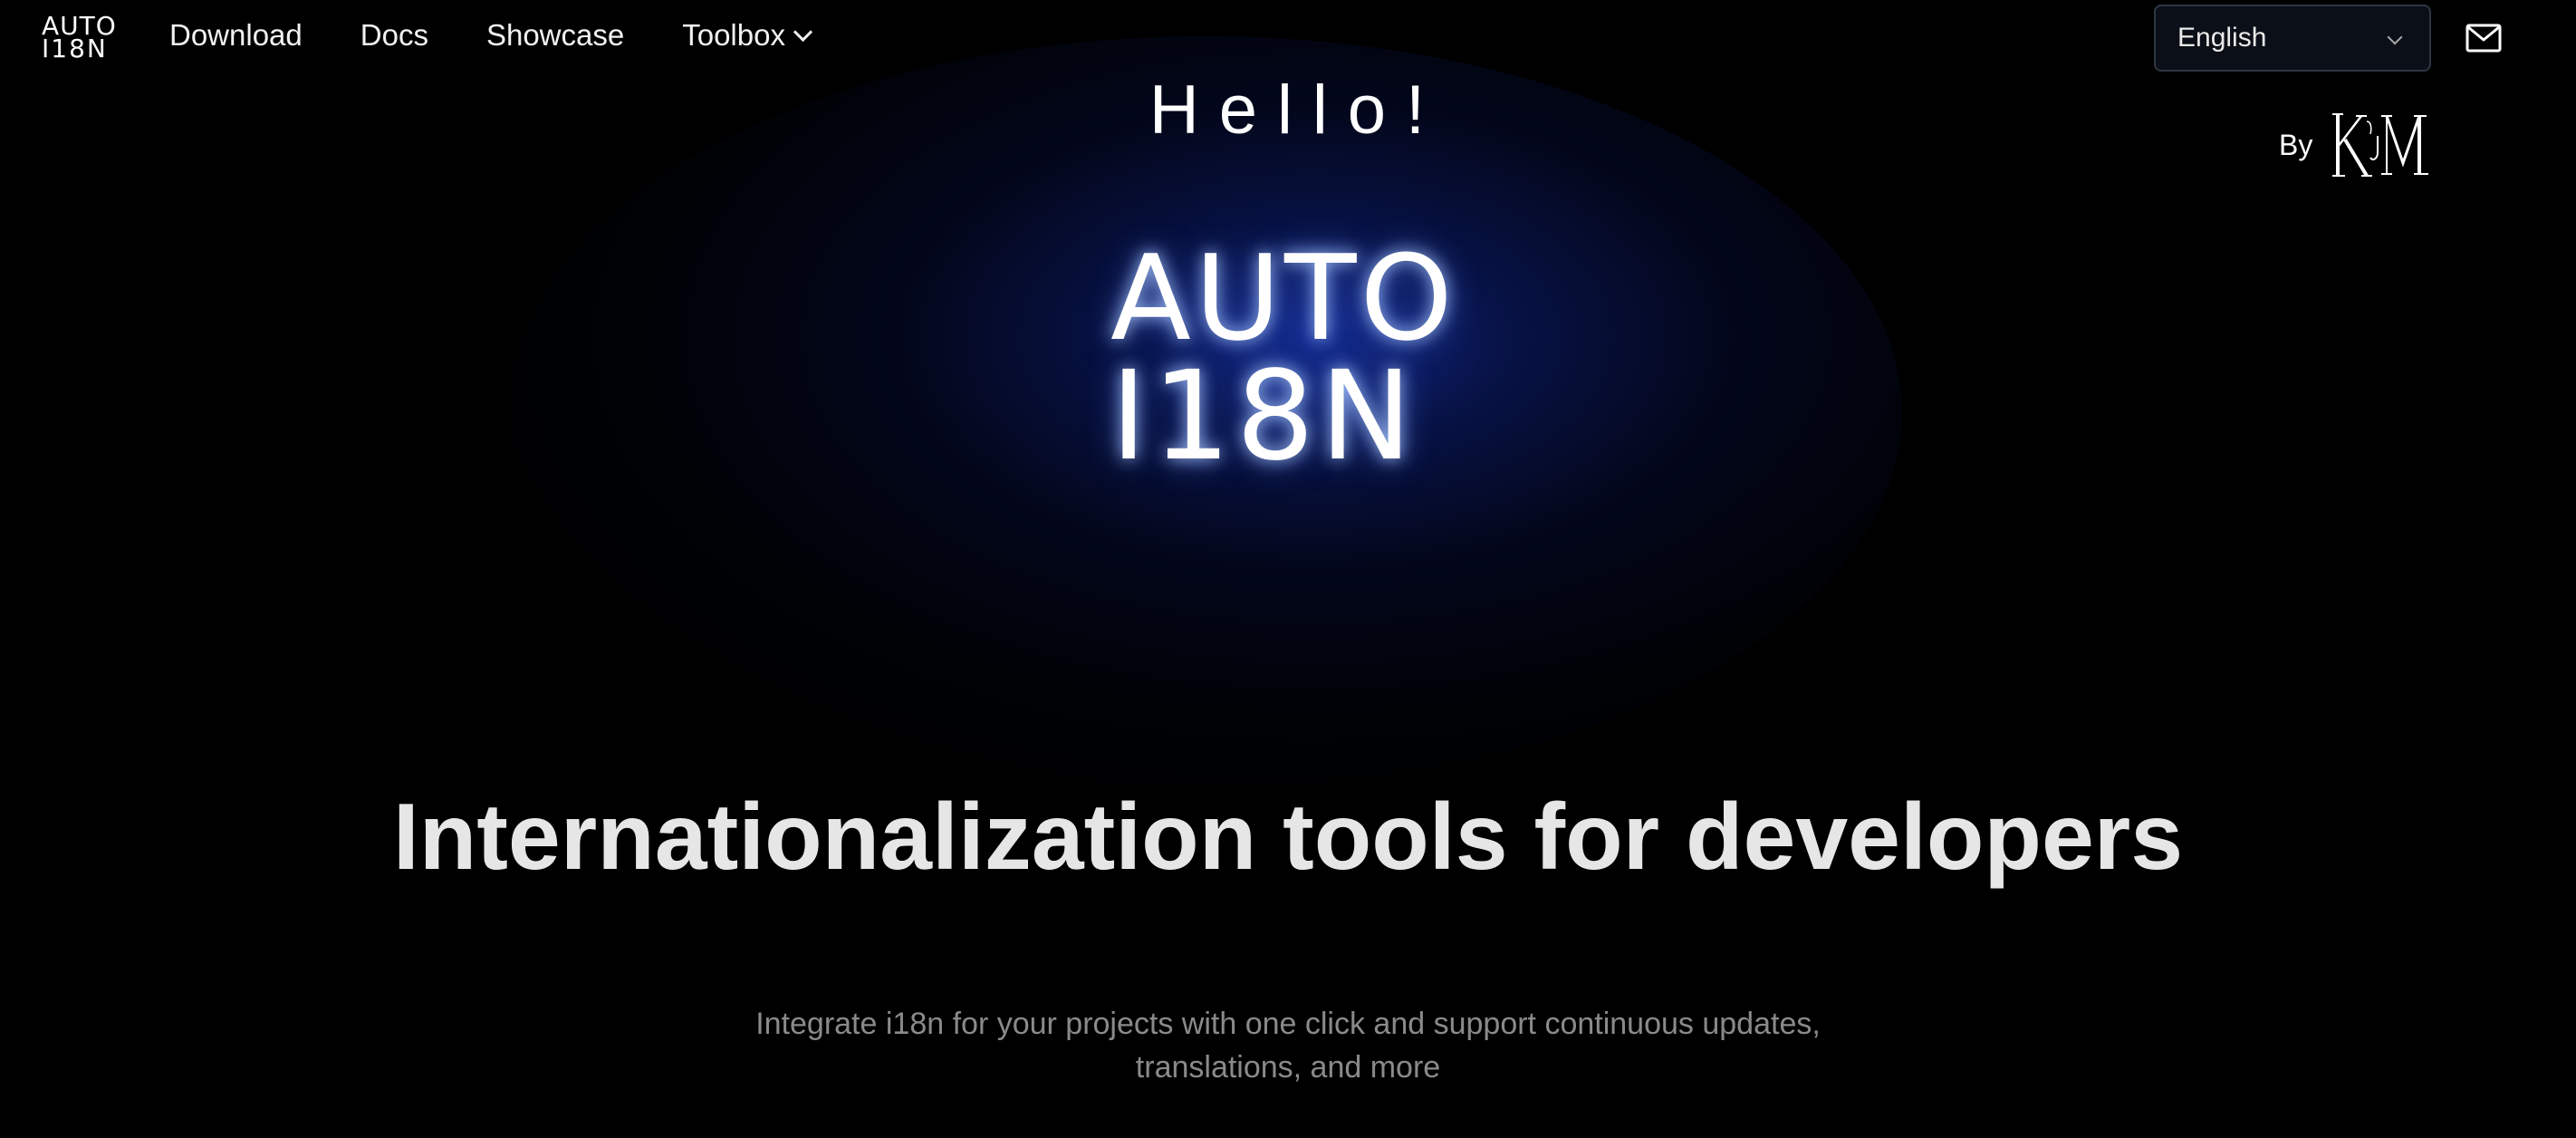  I want to click on nav-link-label: Showcase, so click(555, 35).